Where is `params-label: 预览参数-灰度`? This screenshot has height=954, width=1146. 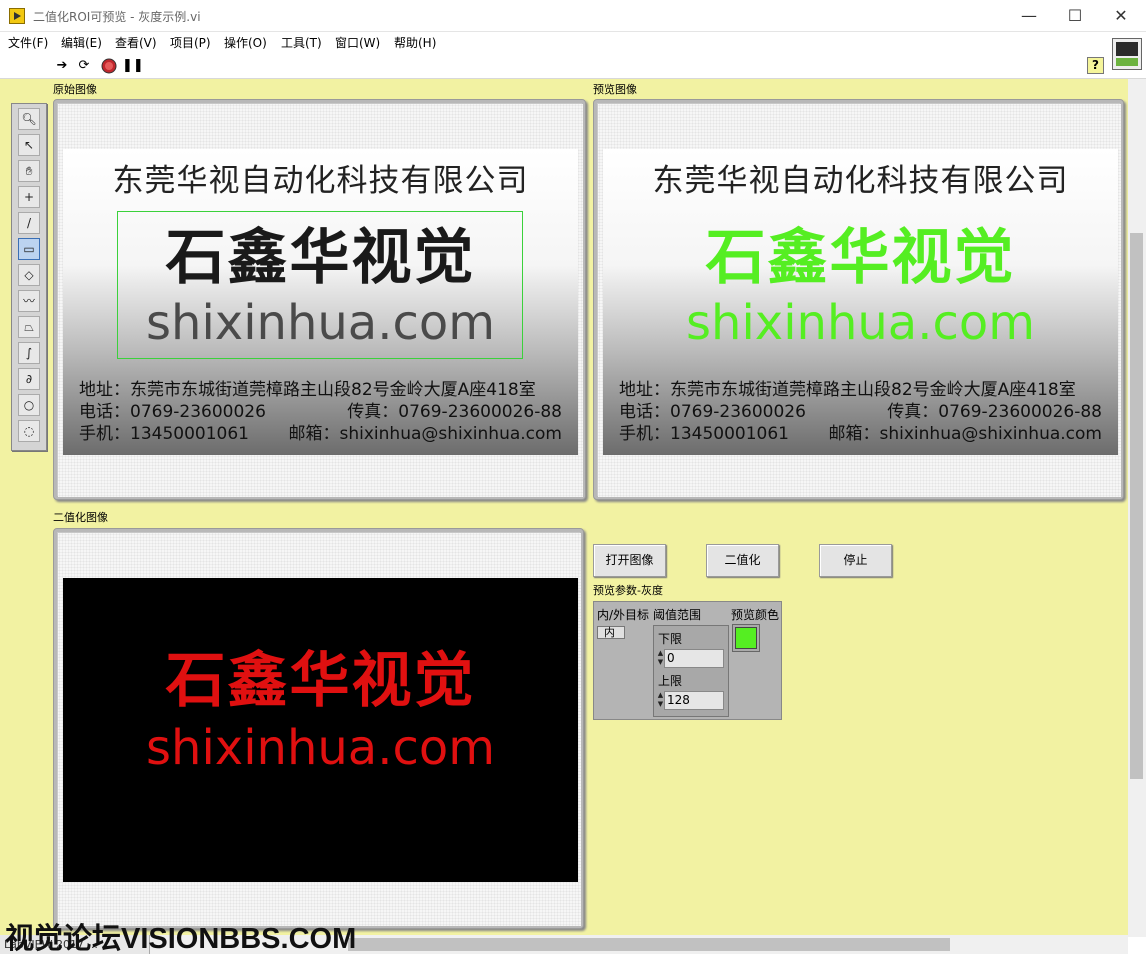
params-label: 预览参数-灰度 is located at coordinates (628, 590).